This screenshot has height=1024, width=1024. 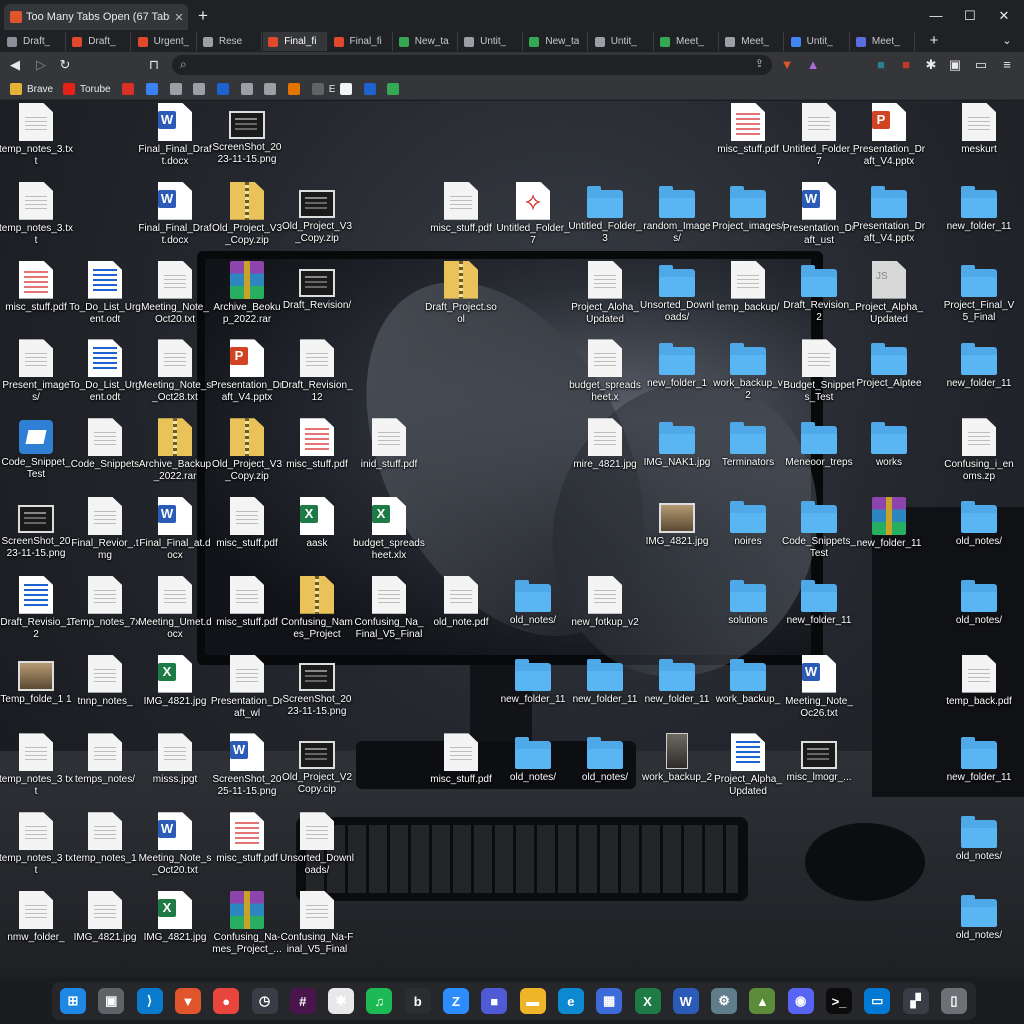 I want to click on desktop-icon: Temp_folde_1 1, so click(x=36, y=693).